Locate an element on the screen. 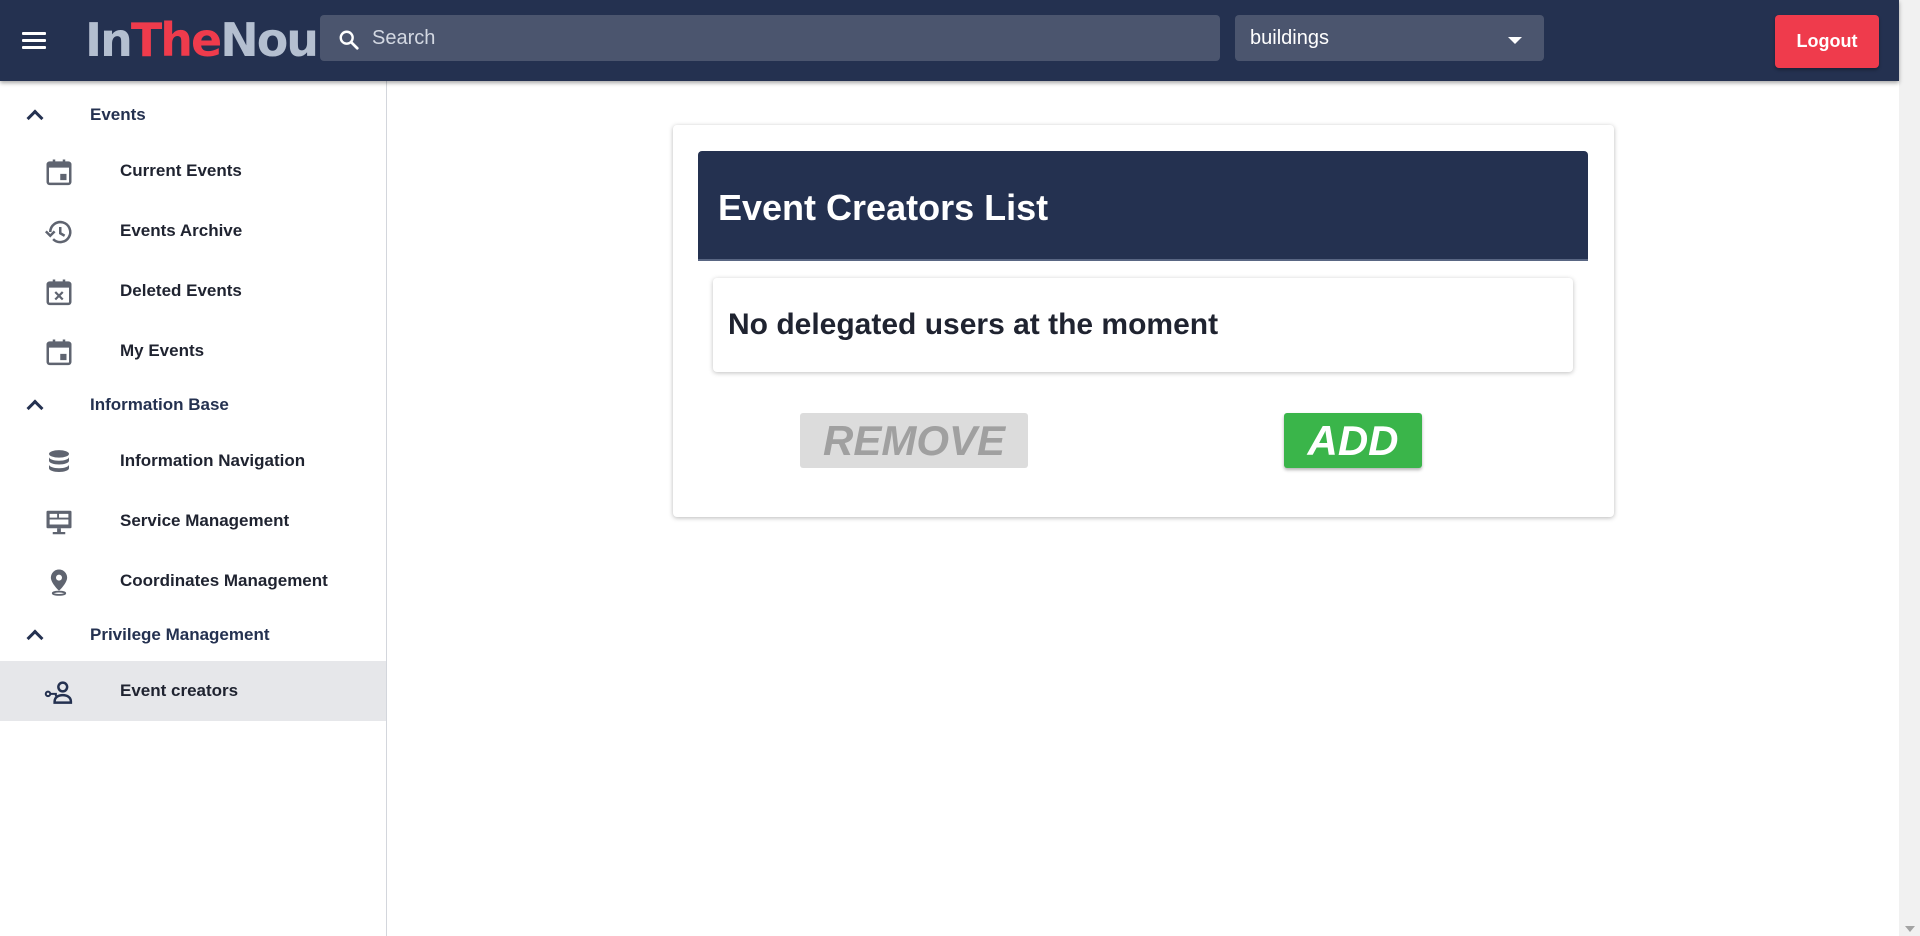 The height and width of the screenshot is (936, 1920). search-icon is located at coordinates (349, 40).